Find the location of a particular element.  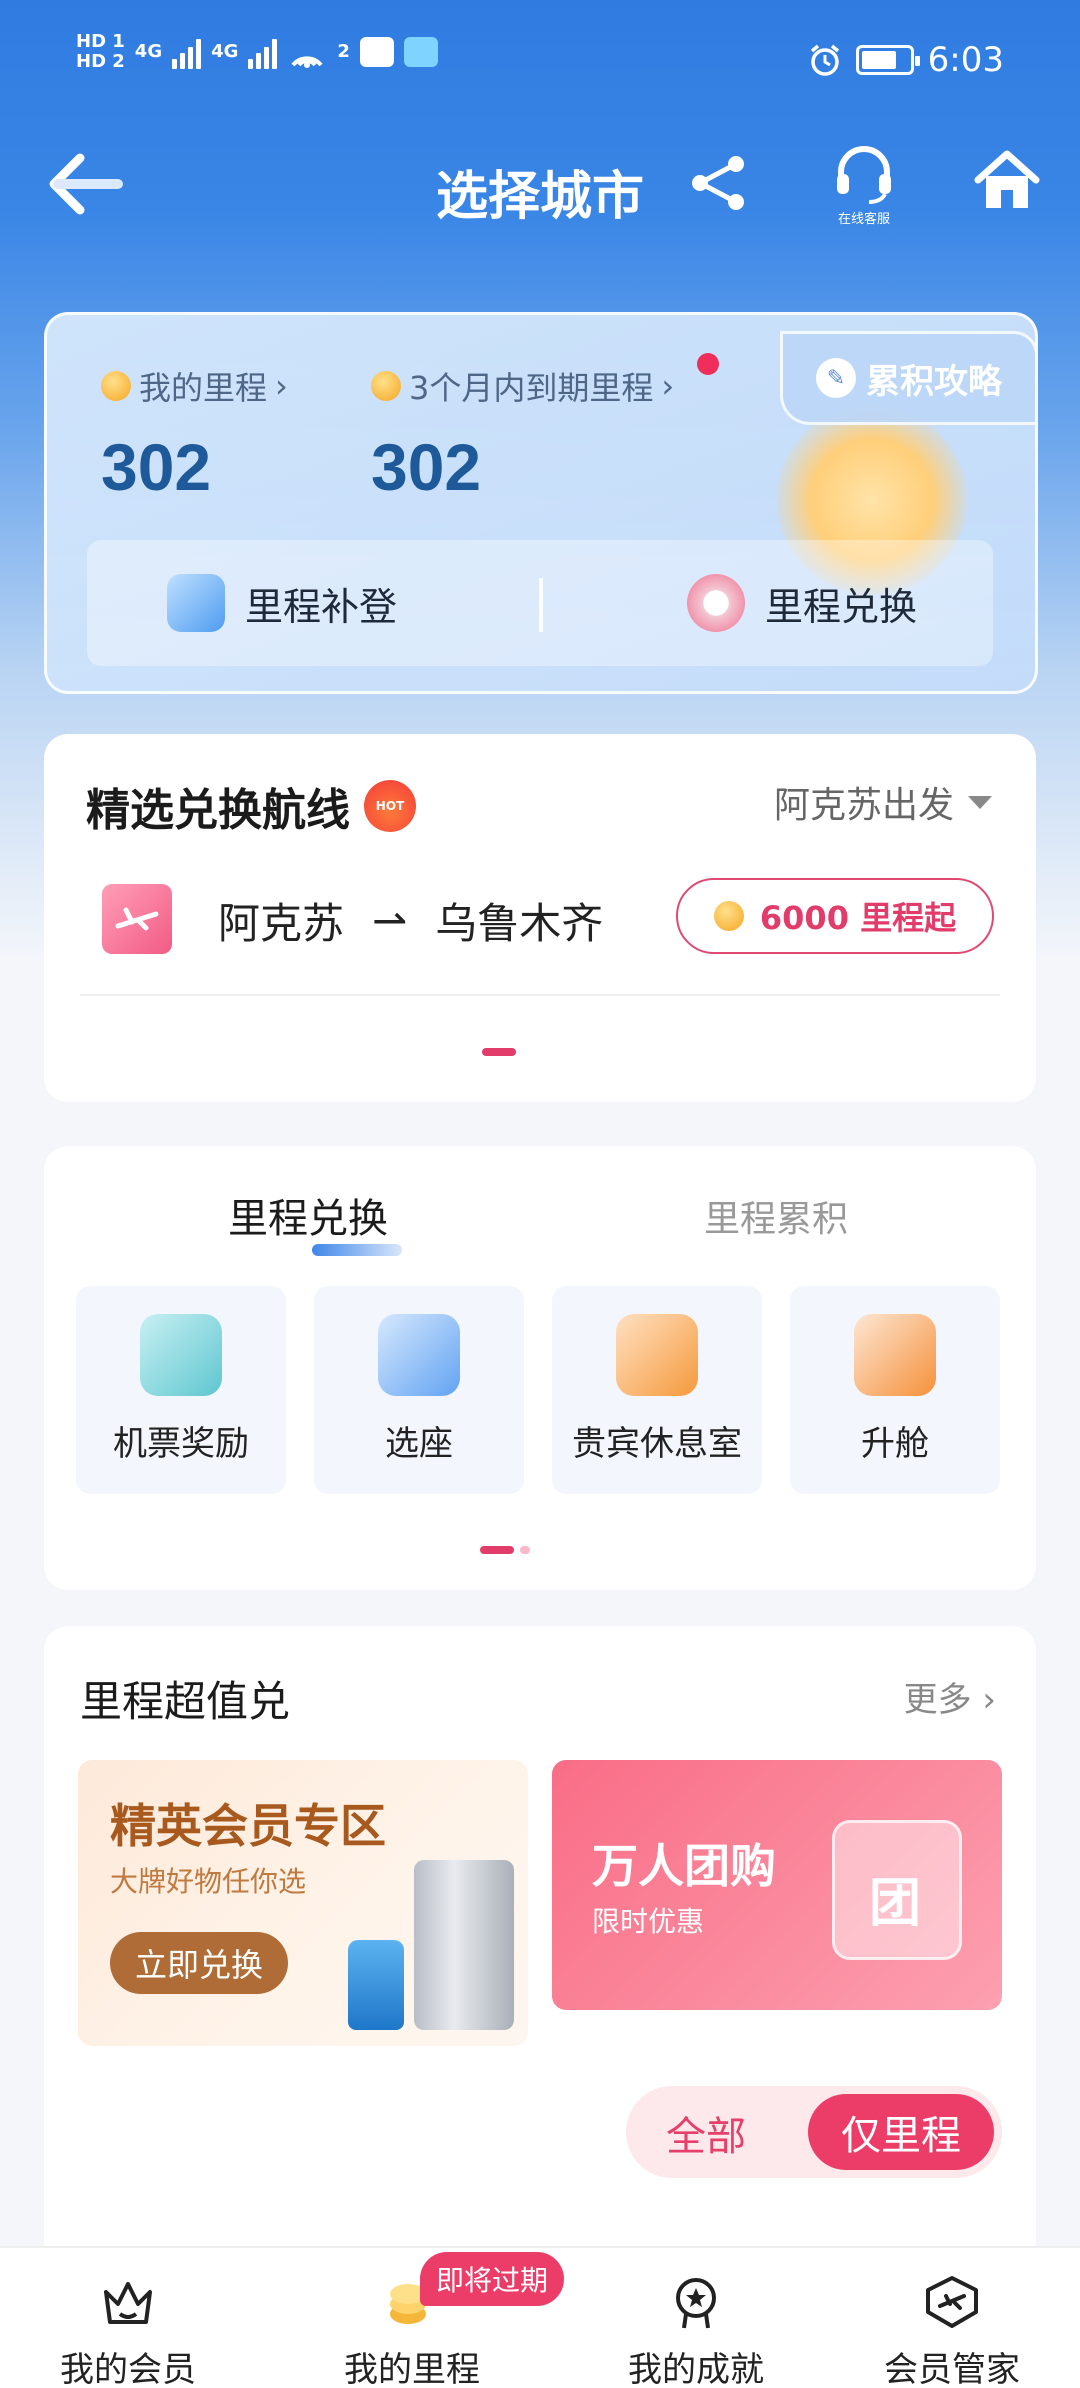

clock-icon is located at coordinates (716, 603).